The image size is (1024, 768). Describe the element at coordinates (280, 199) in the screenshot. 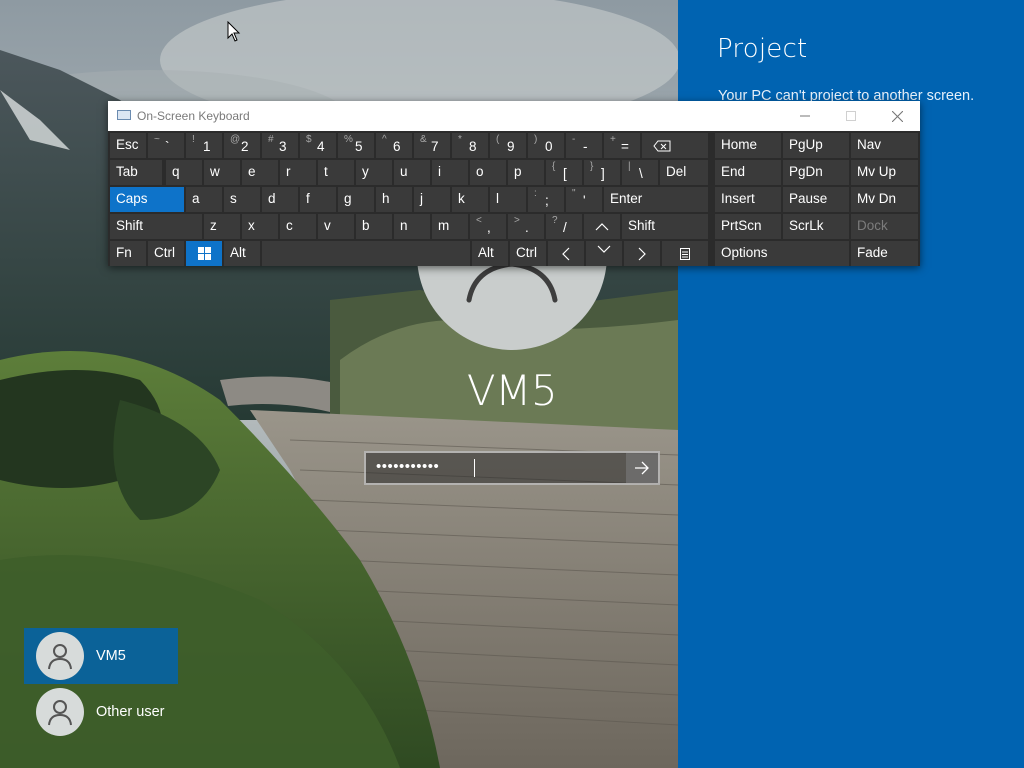

I see `key-d: d` at that location.